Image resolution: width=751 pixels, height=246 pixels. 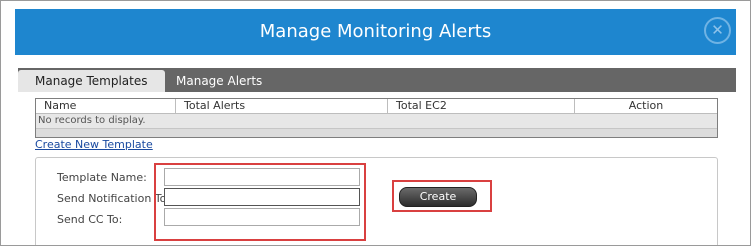 What do you see at coordinates (376, 132) in the screenshot?
I see `grid-footer` at bounding box center [376, 132].